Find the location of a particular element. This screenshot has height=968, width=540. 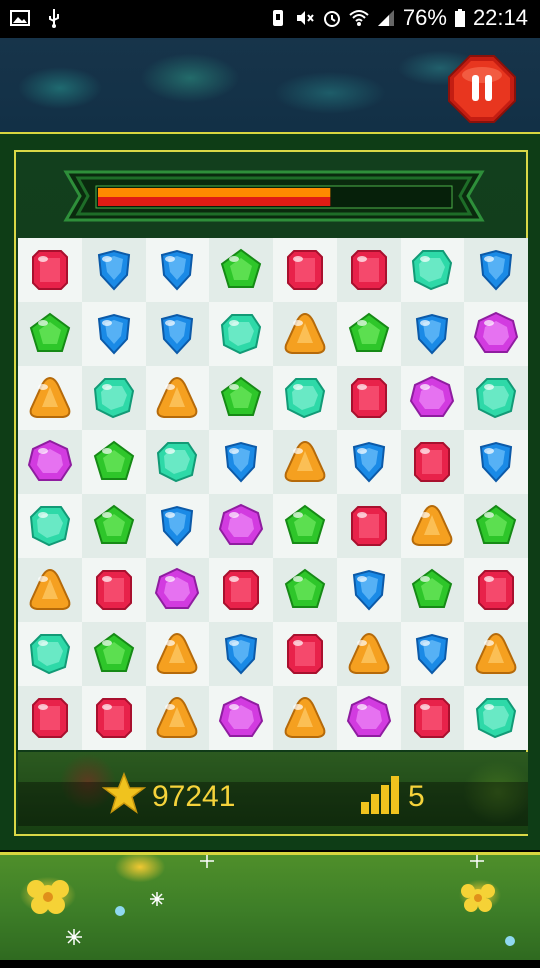

pause-icon is located at coordinates (482, 89).